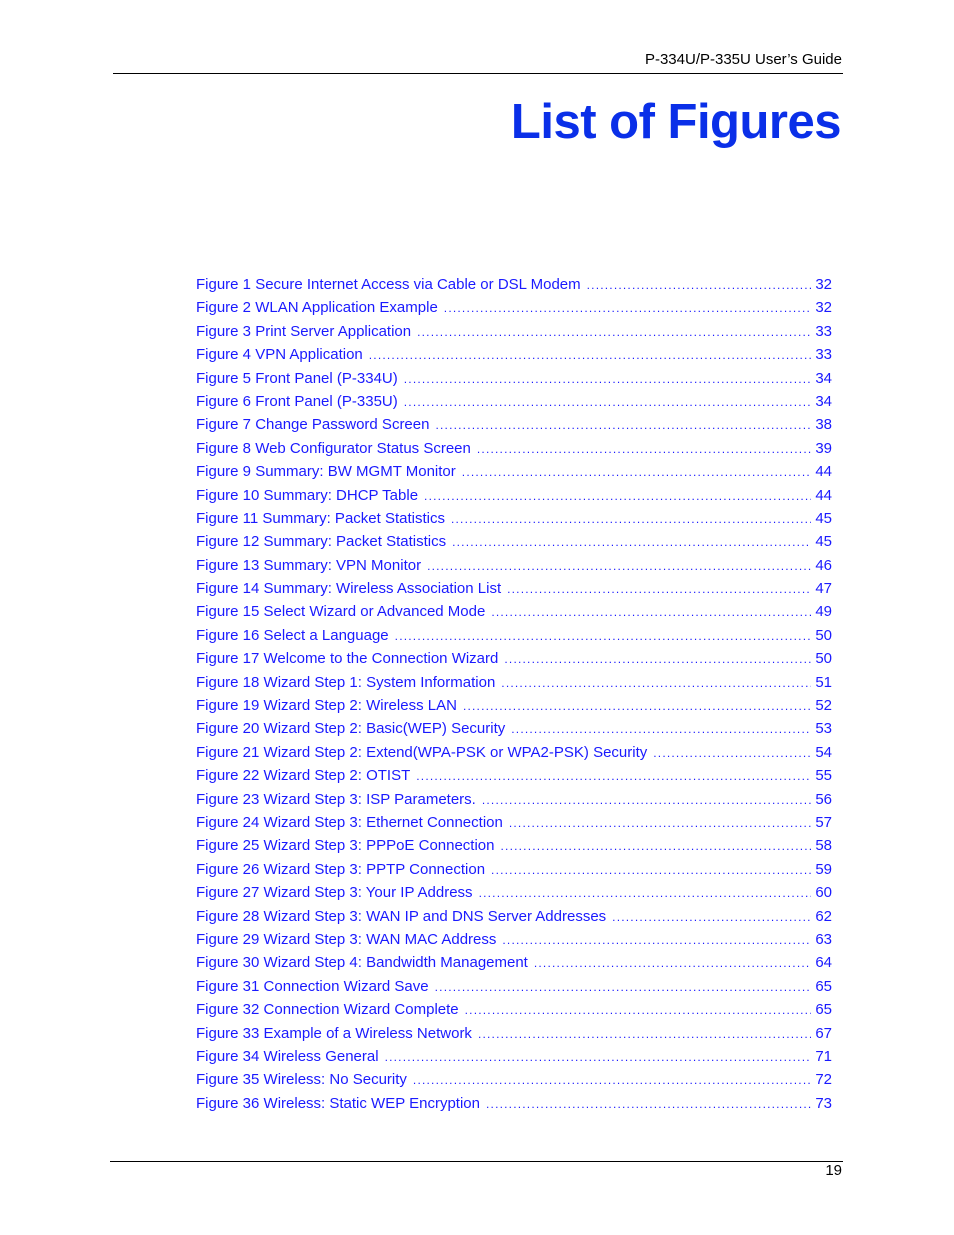 The width and height of the screenshot is (954, 1235). I want to click on figure-page-number: 67, so click(823, 1033).